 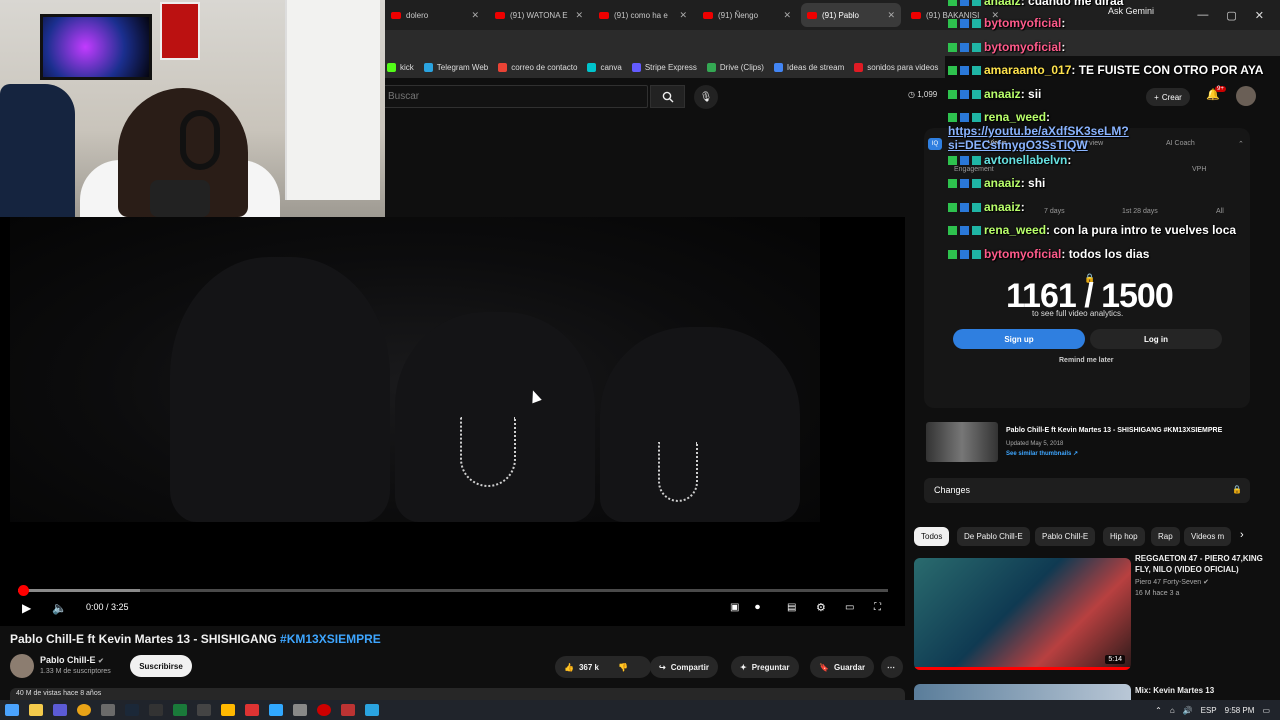 What do you see at coordinates (1131, 11) in the screenshot?
I see `ask-gemini-button: Ask Gemini` at bounding box center [1131, 11].